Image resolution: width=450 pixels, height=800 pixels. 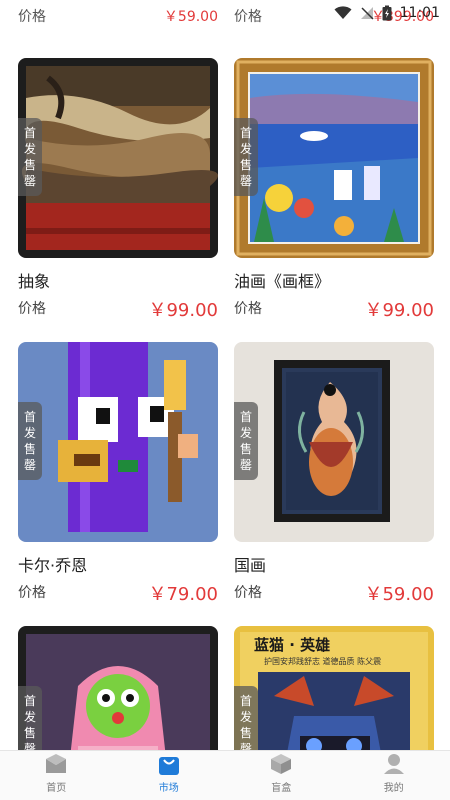 I want to click on price-value: ￥59.00, so click(x=399, y=594).